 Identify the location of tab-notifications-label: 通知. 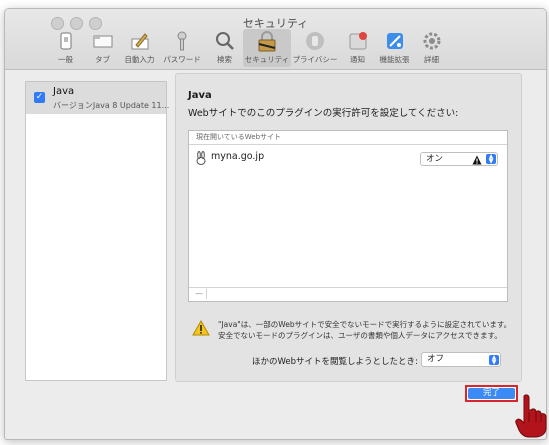
(357, 59).